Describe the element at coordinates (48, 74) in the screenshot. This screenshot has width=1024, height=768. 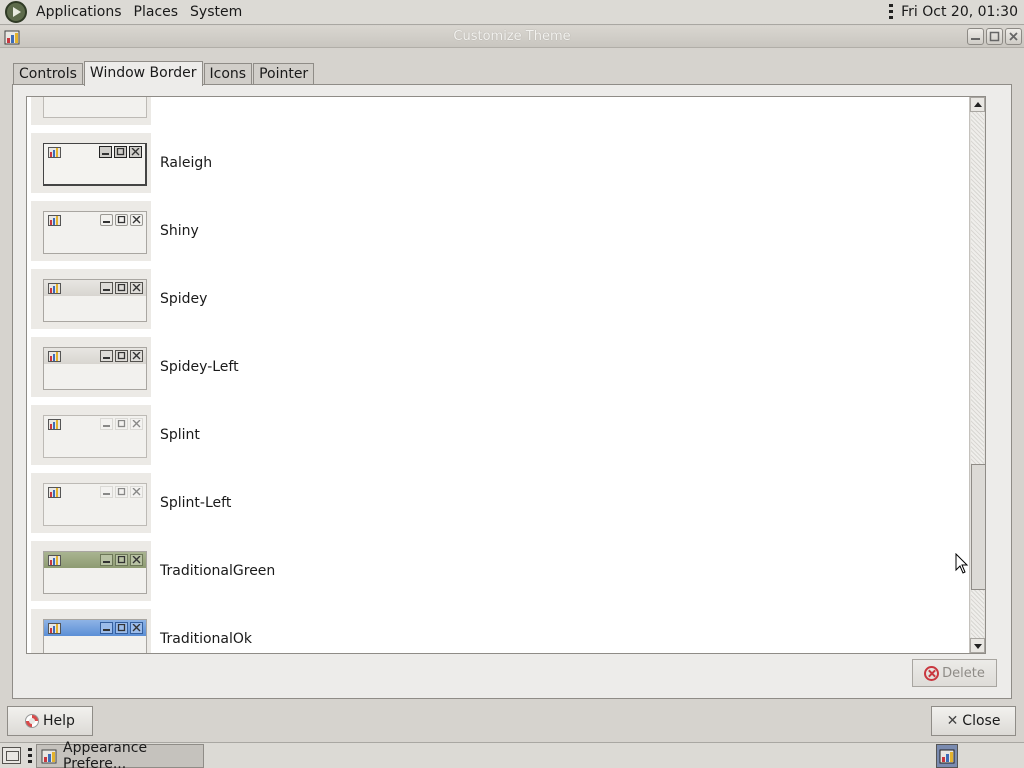
I see `tab-controls: Controls` at that location.